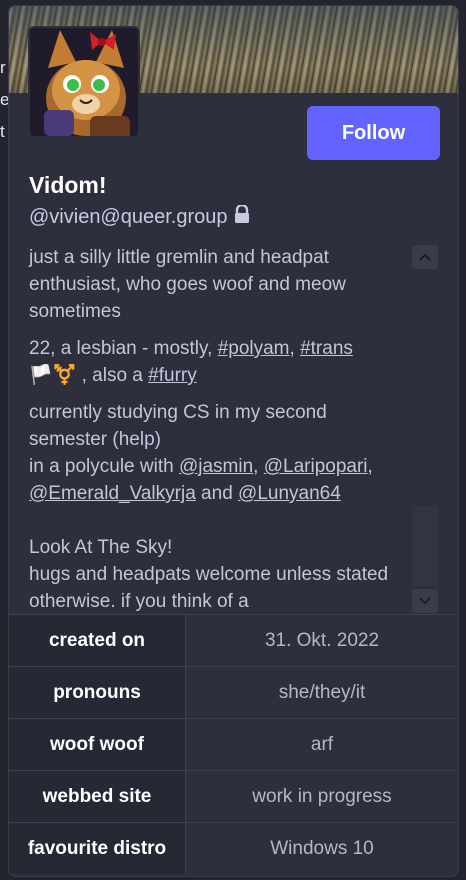  What do you see at coordinates (322, 692) in the screenshot?
I see `field-value: she/they/it` at bounding box center [322, 692].